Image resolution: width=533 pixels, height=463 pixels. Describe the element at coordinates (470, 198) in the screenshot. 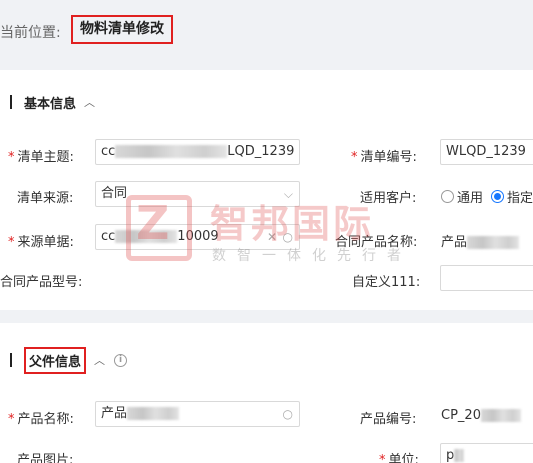

I see `radio-general-label: 通用` at that location.